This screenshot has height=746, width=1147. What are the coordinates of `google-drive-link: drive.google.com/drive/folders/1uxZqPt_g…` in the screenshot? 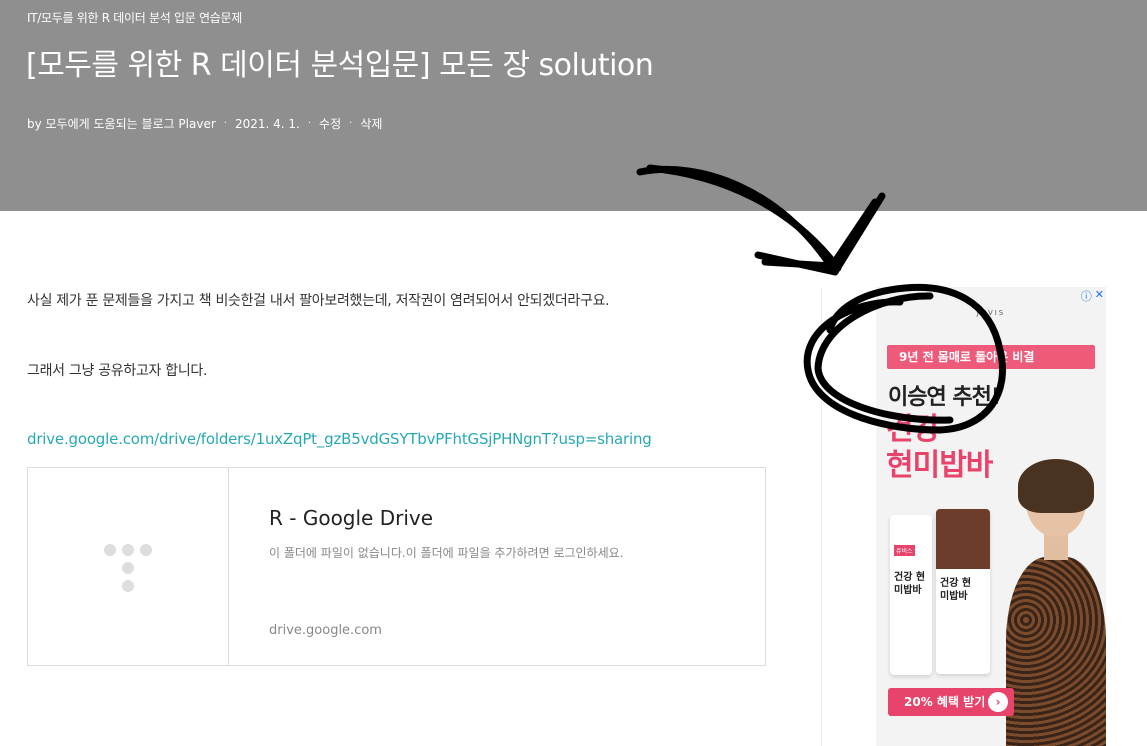 It's located at (339, 439).